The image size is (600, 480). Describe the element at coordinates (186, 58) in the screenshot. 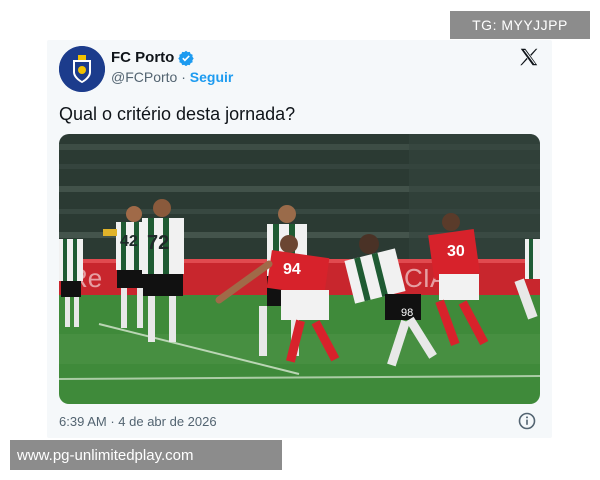

I see `verified-badge-icon` at that location.